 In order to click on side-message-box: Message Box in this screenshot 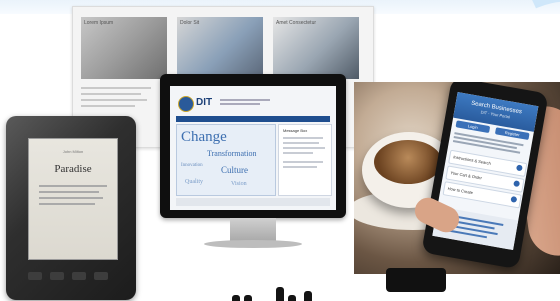, I will do `click(305, 160)`.